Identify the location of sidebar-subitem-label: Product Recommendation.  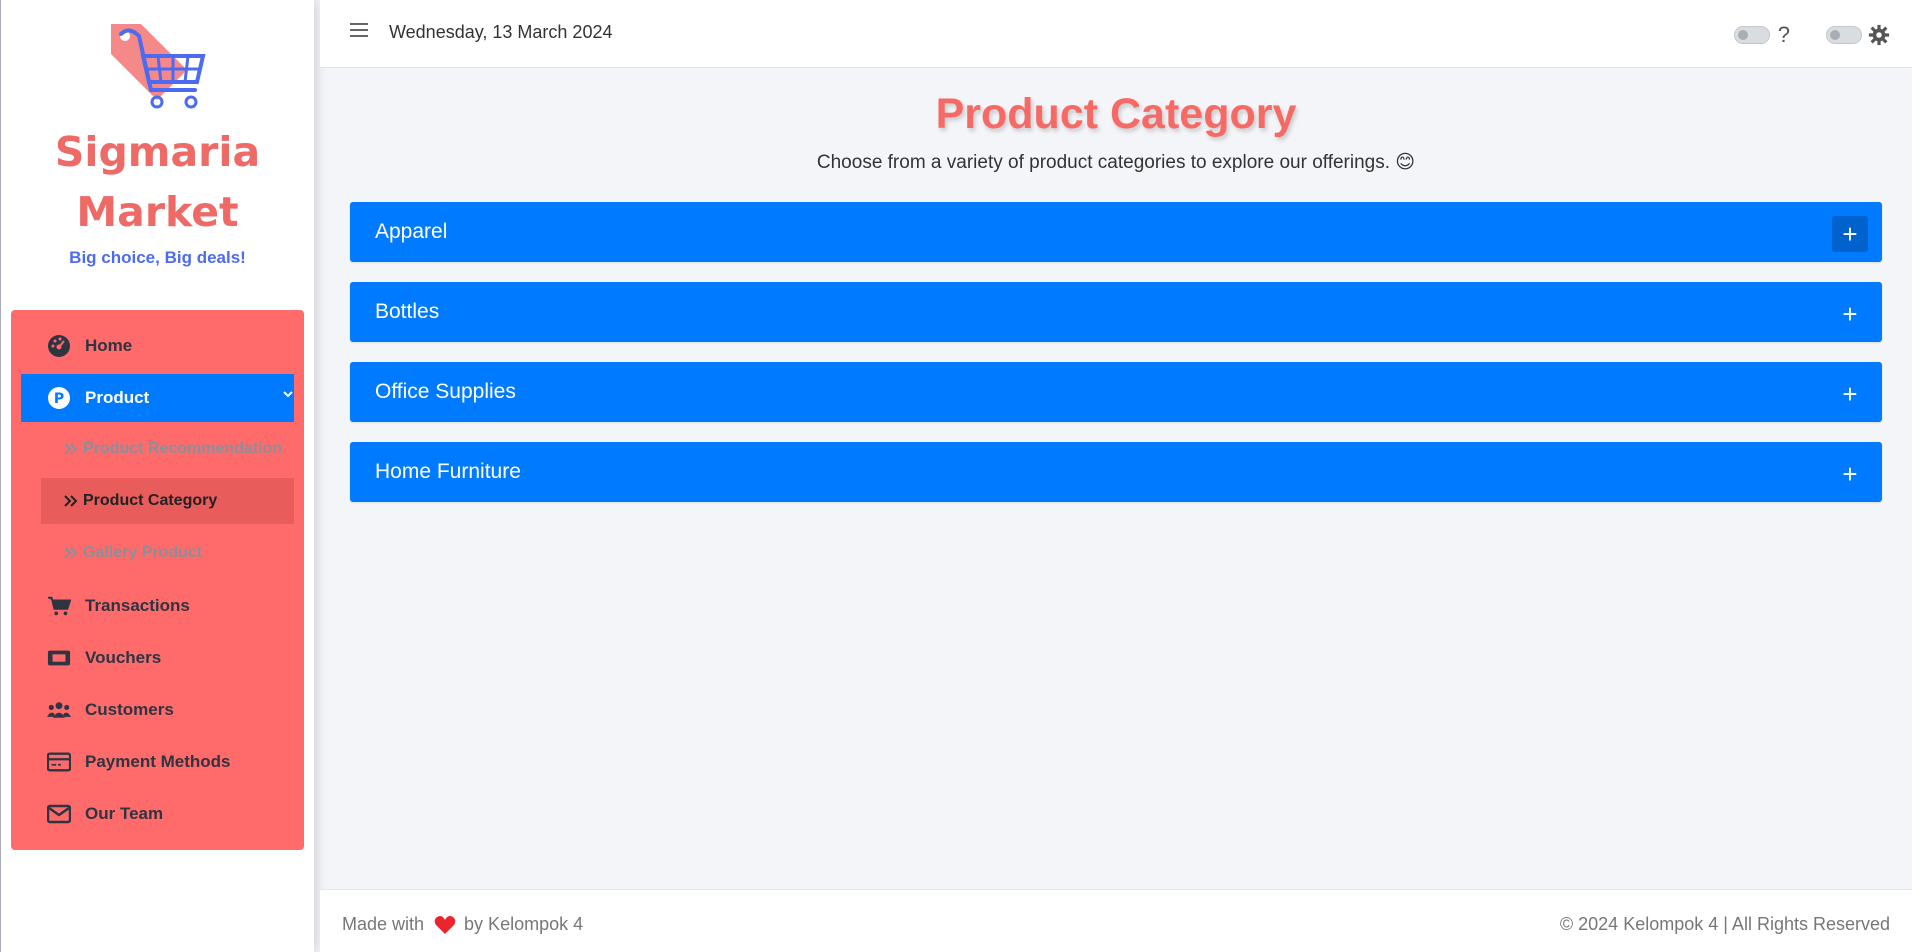
(183, 448).